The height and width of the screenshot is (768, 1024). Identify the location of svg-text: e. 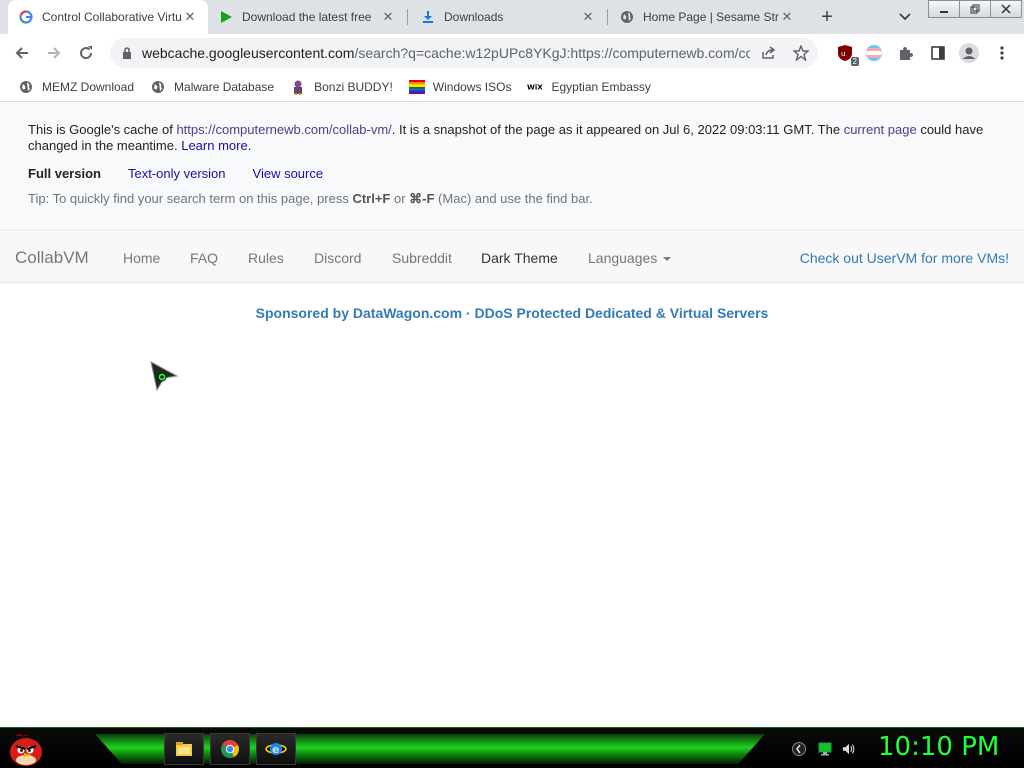
(275, 749).